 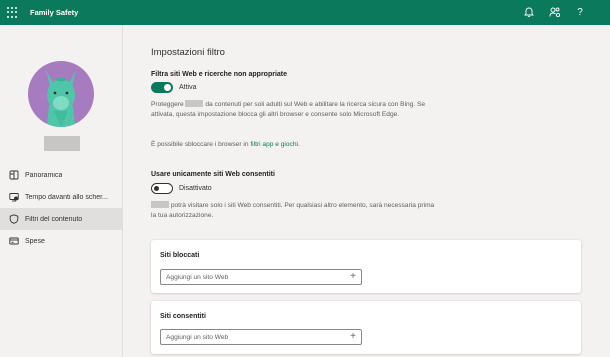 I want to click on overview-icon, so click(x=14, y=175).